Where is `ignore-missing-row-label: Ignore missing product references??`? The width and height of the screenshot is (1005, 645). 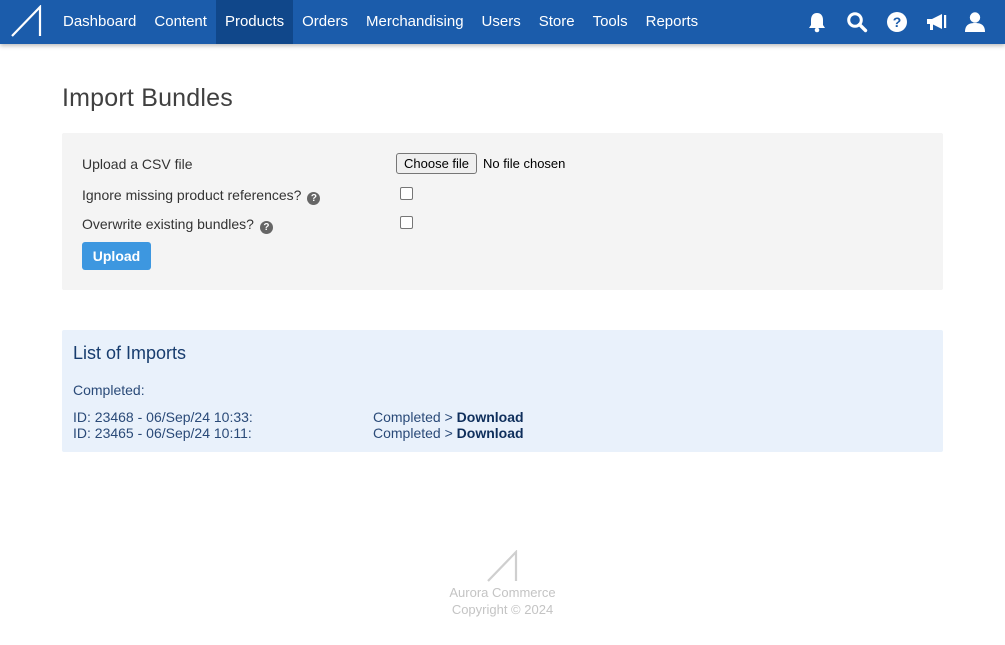 ignore-missing-row-label: Ignore missing product references?? is located at coordinates (201, 196).